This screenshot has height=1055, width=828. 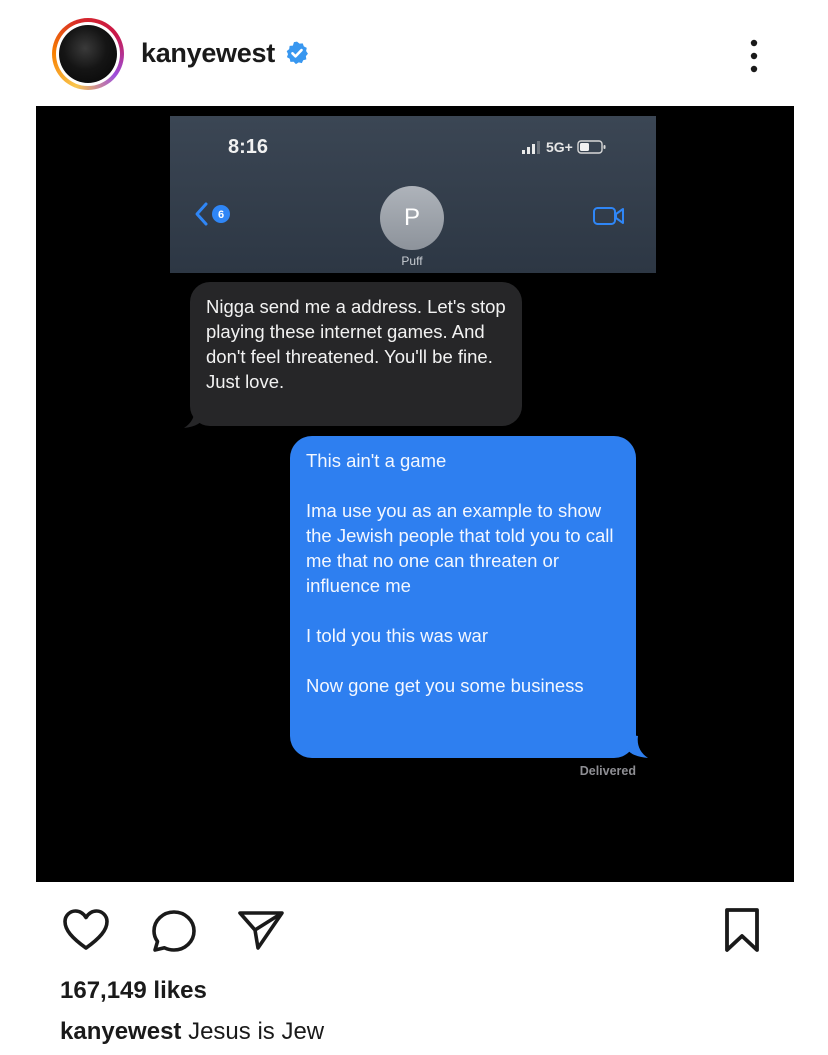 I want to click on status-indicators: 5G+, so click(x=564, y=147).